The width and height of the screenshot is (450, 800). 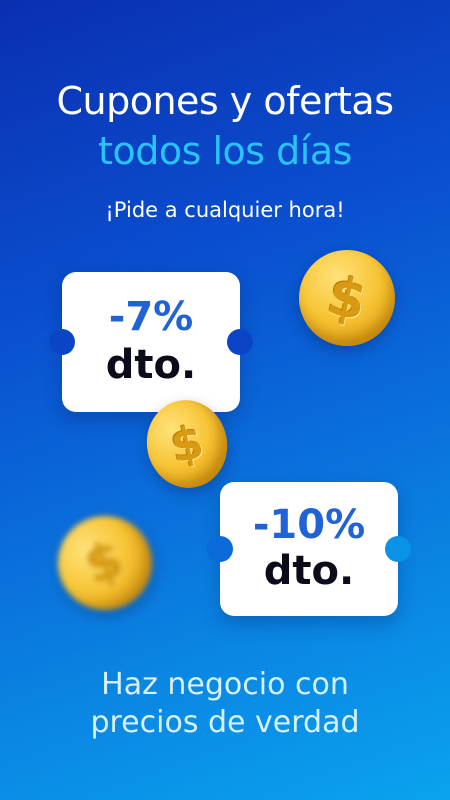 I want to click on coupon-discount: -10%, so click(x=309, y=525).